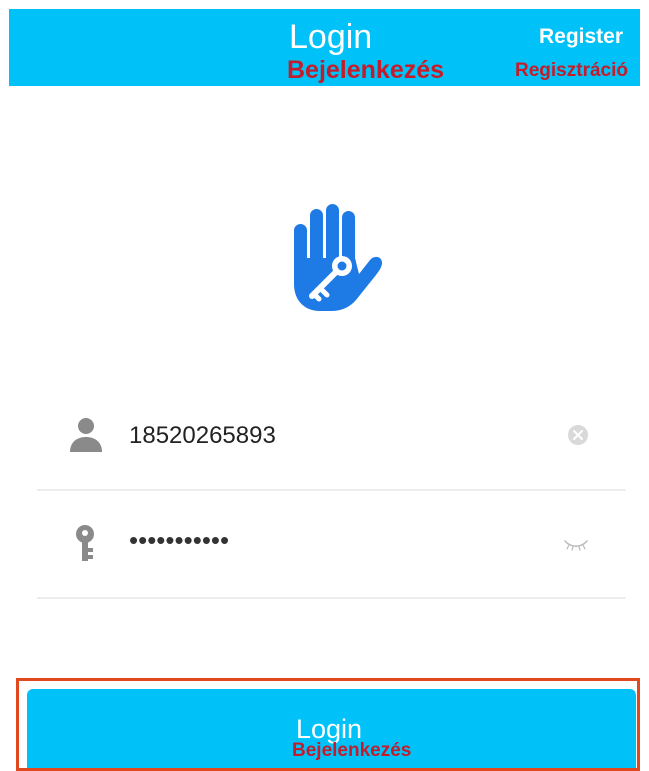 The image size is (649, 771). I want to click on password-input: •••••••••••, so click(179, 540).